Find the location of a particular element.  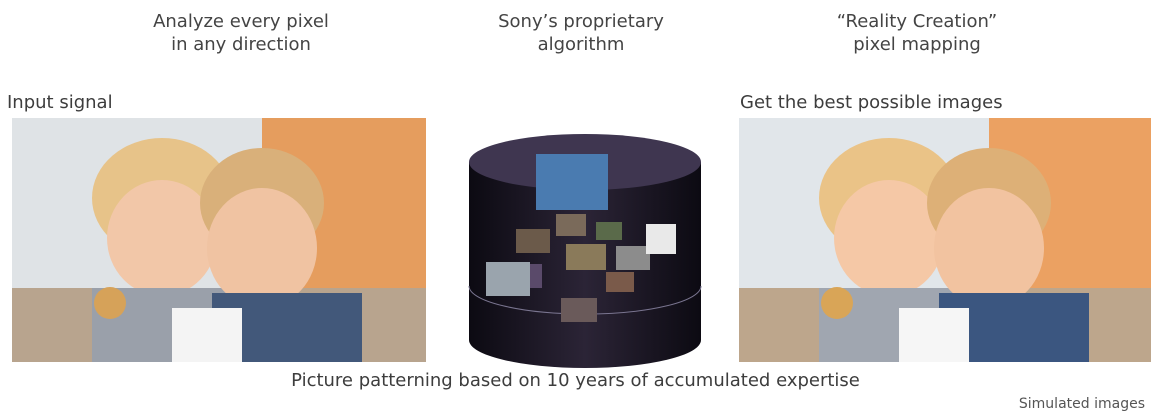

cylinder-illustration is located at coordinates (585, 251).